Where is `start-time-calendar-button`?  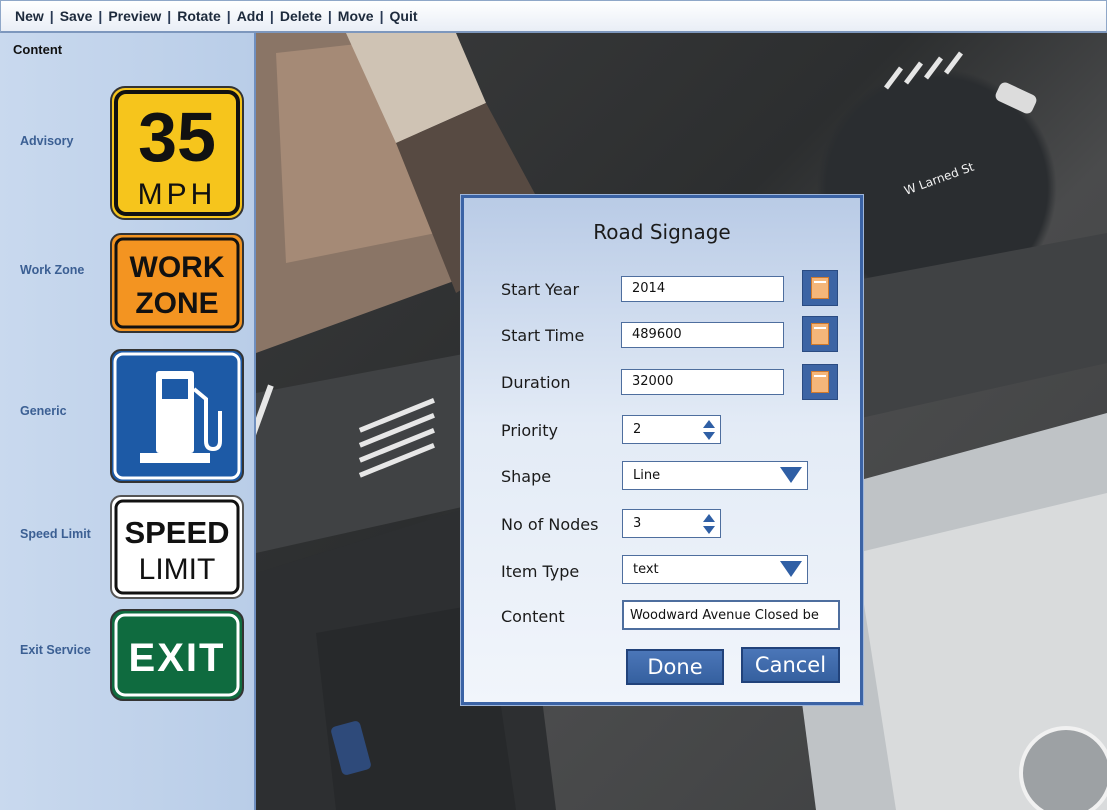
start-time-calendar-button is located at coordinates (820, 334).